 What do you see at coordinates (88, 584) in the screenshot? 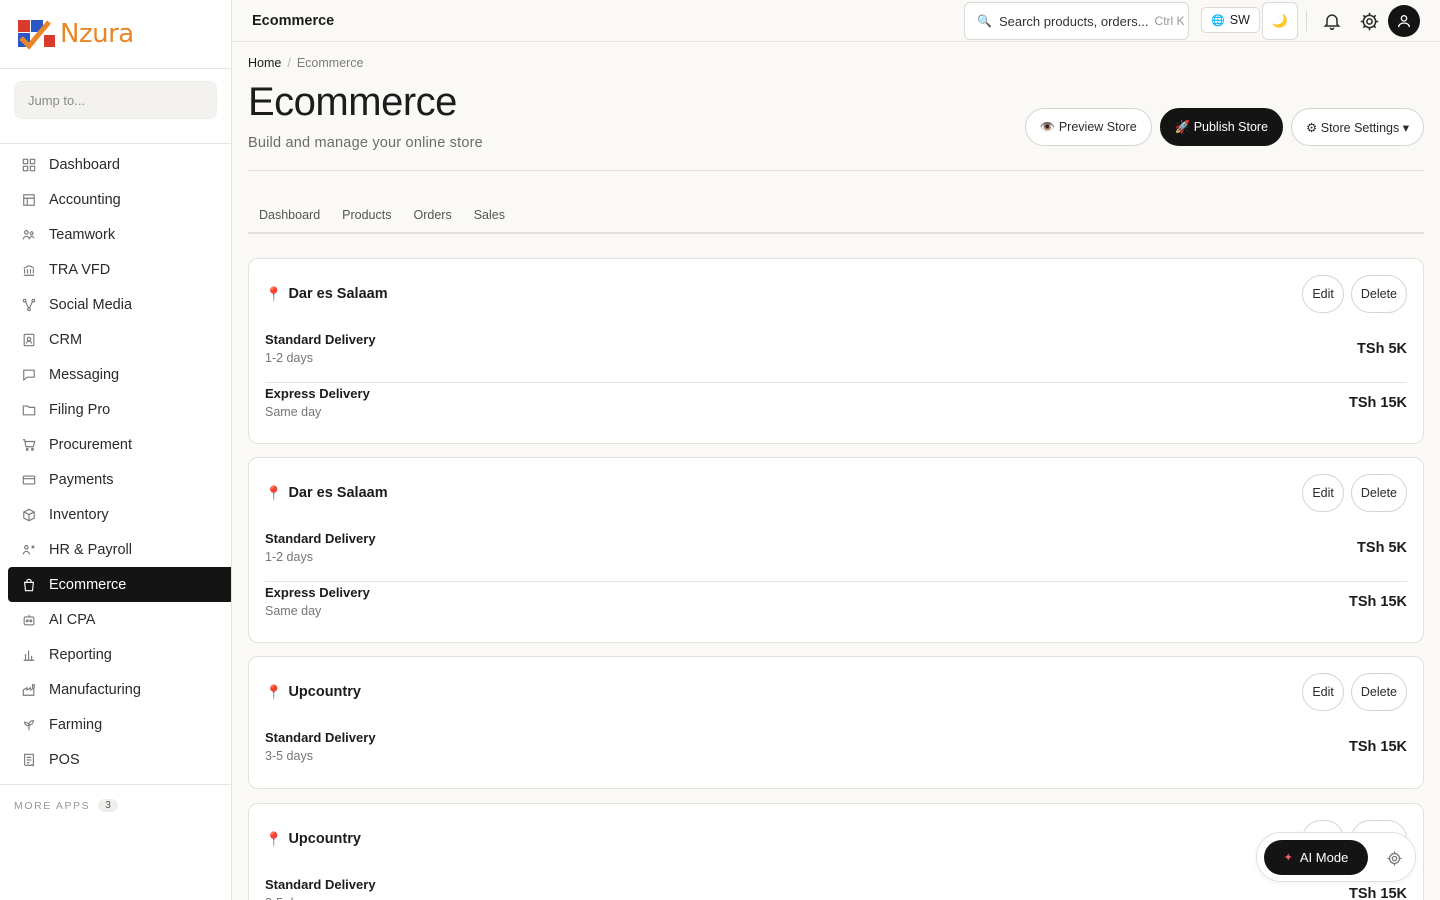
I see `sidebar-item-label: Ecommerce` at bounding box center [88, 584].